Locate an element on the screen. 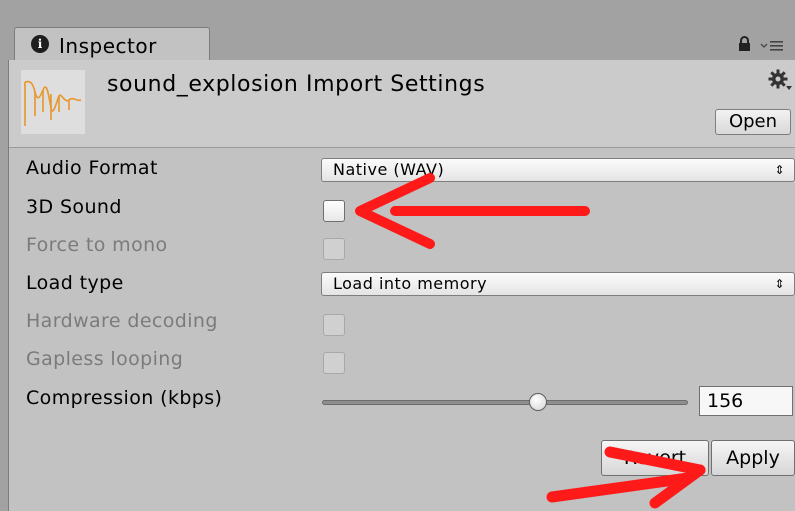  gapless-looping-label: Gapless looping is located at coordinates (105, 359).